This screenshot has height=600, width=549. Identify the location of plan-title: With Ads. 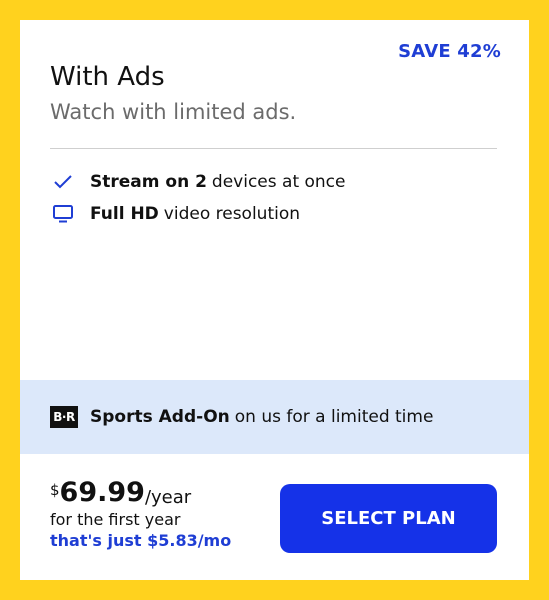
(107, 77).